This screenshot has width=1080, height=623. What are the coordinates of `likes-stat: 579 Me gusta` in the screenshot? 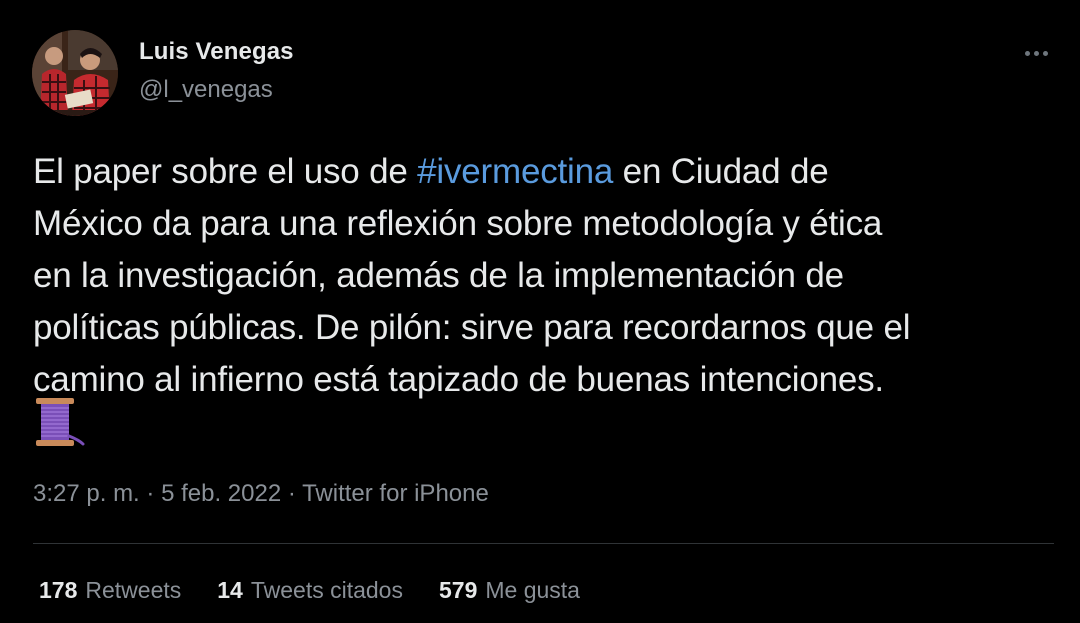 It's located at (509, 590).